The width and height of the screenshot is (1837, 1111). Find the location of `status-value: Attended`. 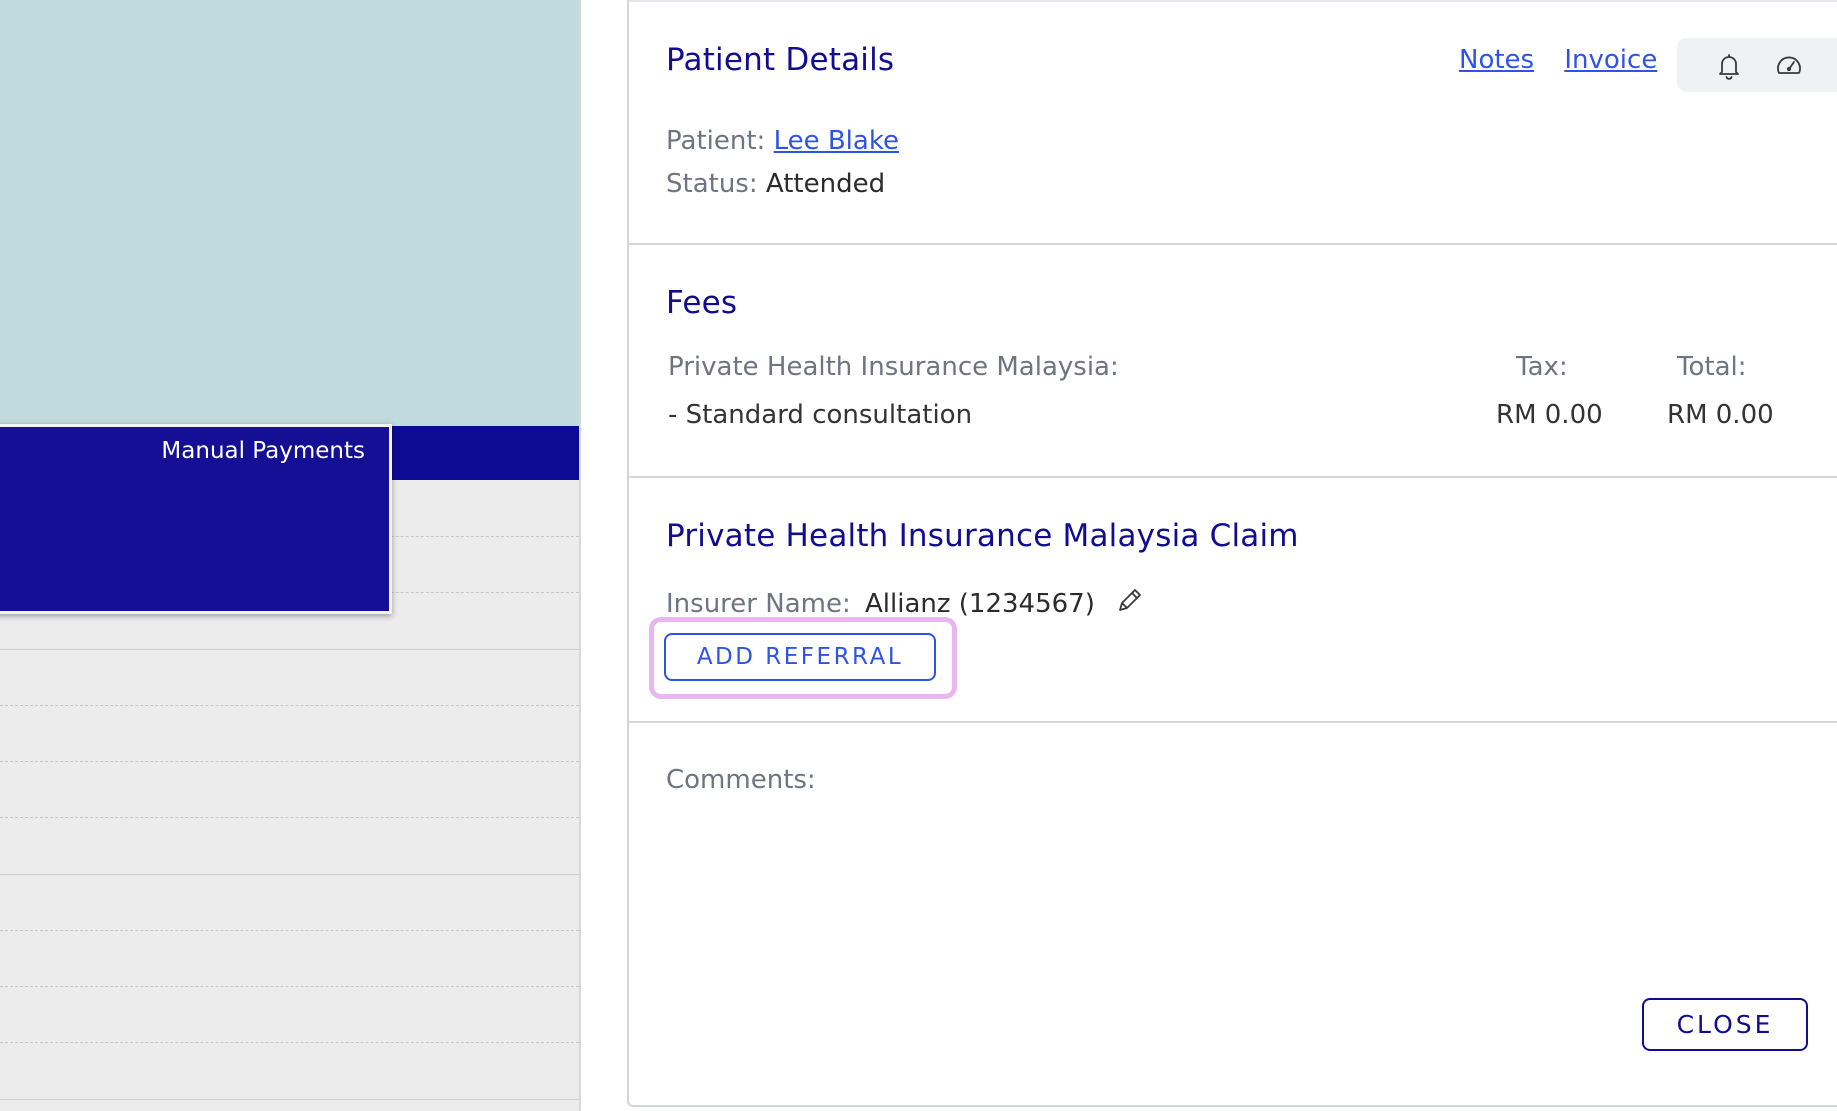

status-value: Attended is located at coordinates (825, 184).